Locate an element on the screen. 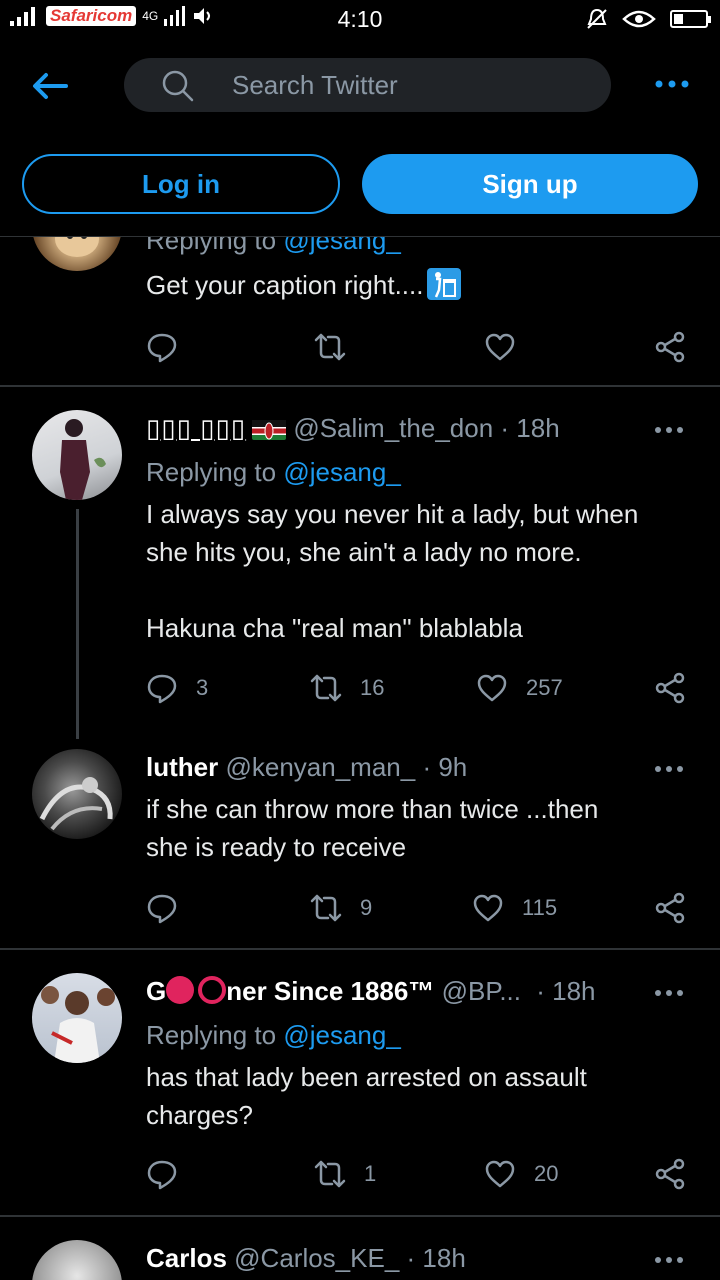  user-handle: @kenyan_man_ is located at coordinates (320, 767).